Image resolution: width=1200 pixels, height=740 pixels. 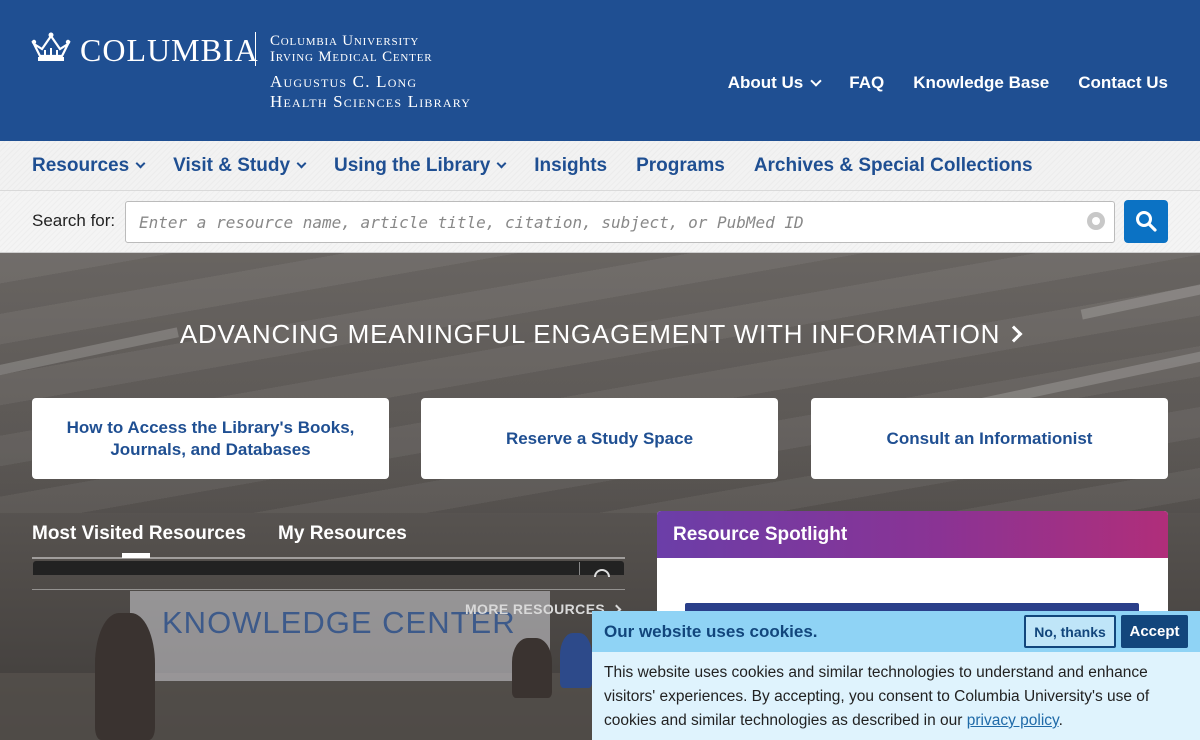 What do you see at coordinates (579, 568) in the screenshot?
I see `resource-select-divider` at bounding box center [579, 568].